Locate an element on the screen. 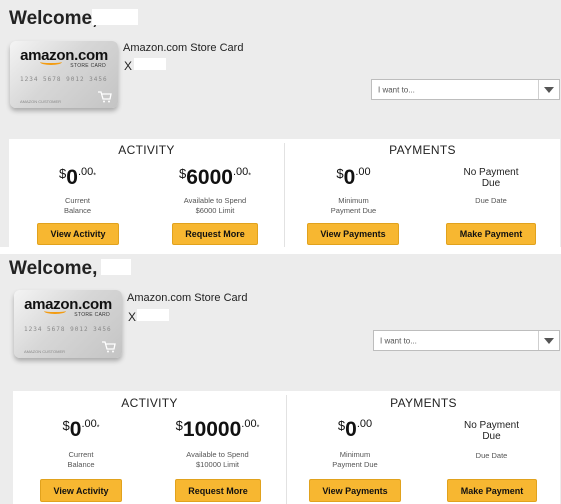 The image size is (561, 504). available-amount: $6000.00* is located at coordinates (215, 177).